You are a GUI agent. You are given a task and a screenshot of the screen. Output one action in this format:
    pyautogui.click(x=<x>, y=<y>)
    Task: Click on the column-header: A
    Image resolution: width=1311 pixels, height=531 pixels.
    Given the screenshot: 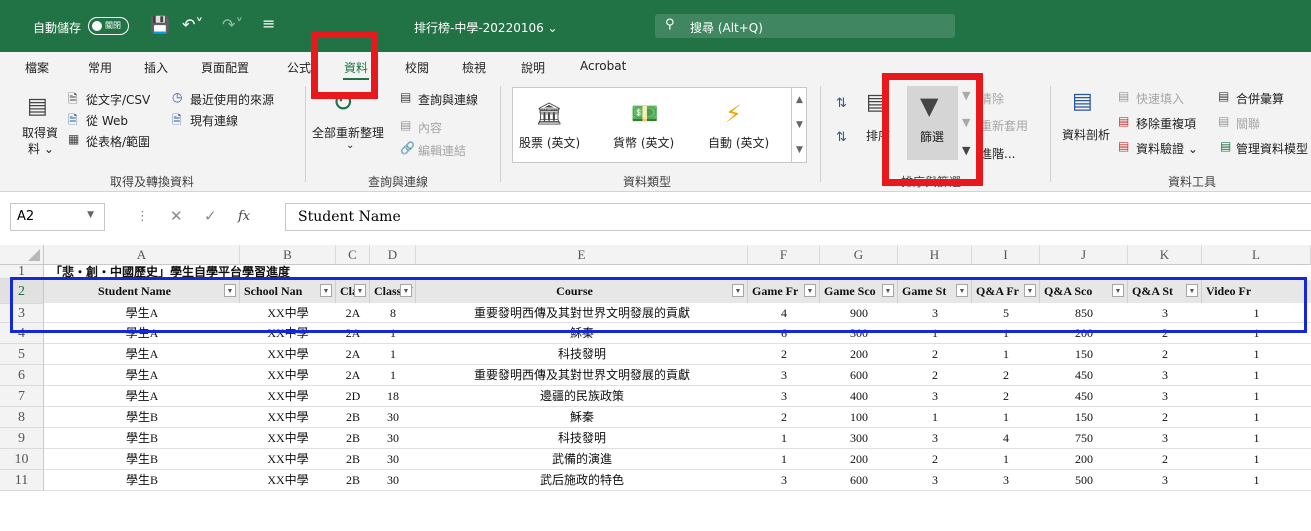 What is the action you would take?
    pyautogui.click(x=142, y=255)
    